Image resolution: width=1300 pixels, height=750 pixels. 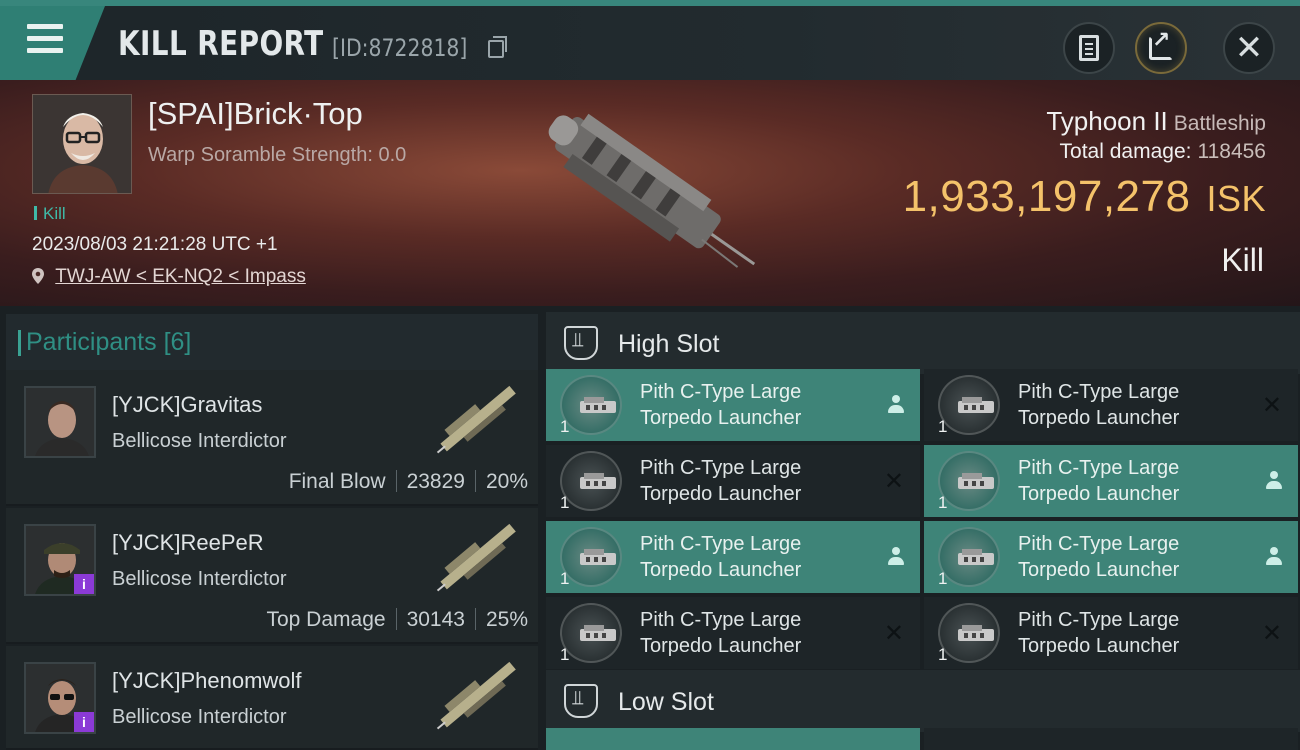 I want to click on victim-avatar, so click(x=82, y=144).